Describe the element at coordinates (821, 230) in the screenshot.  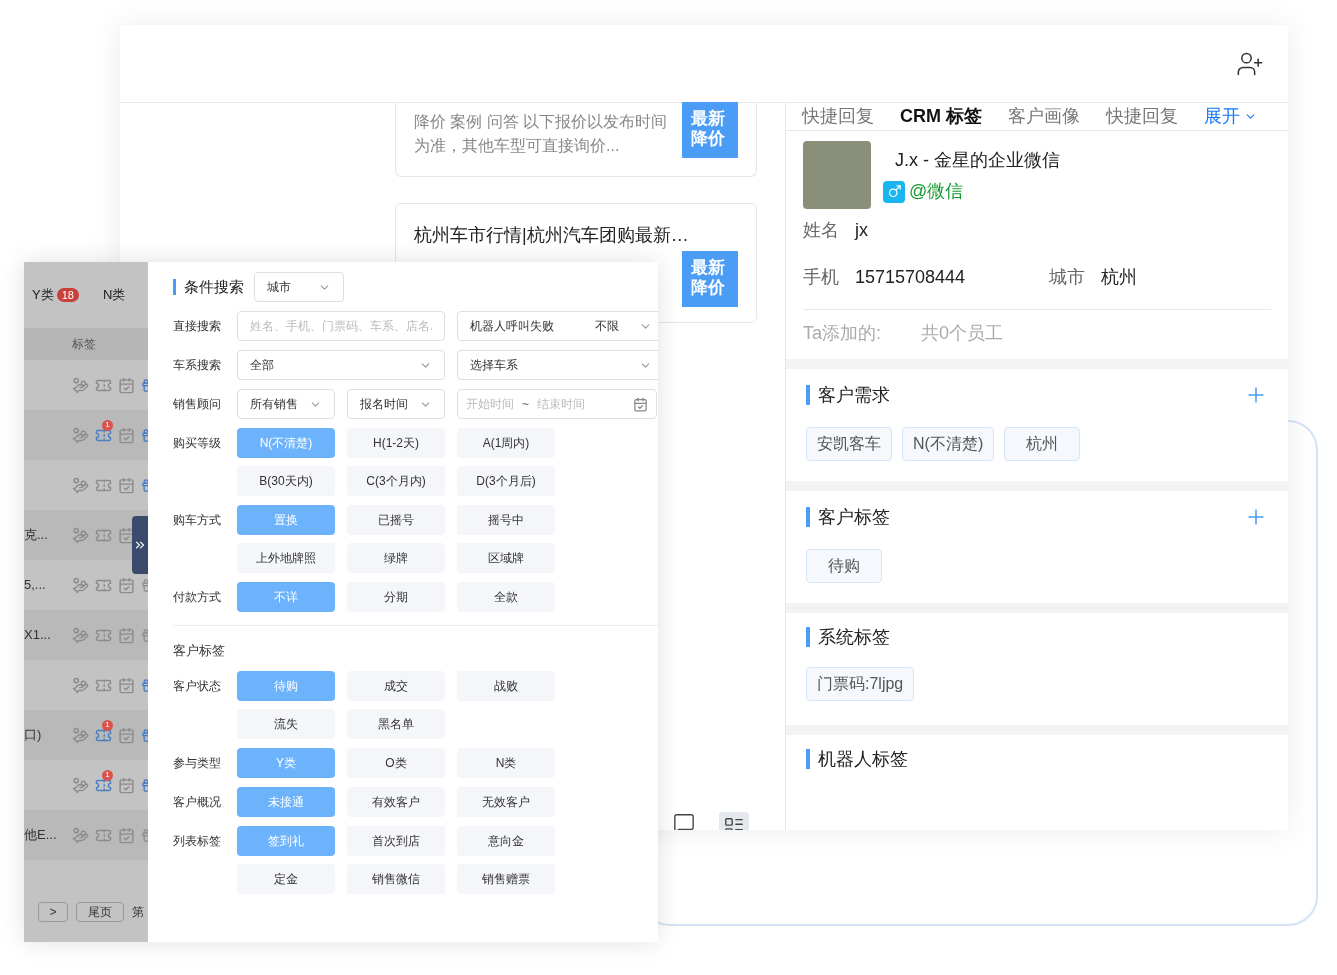
I see `field-label: 姓名` at that location.